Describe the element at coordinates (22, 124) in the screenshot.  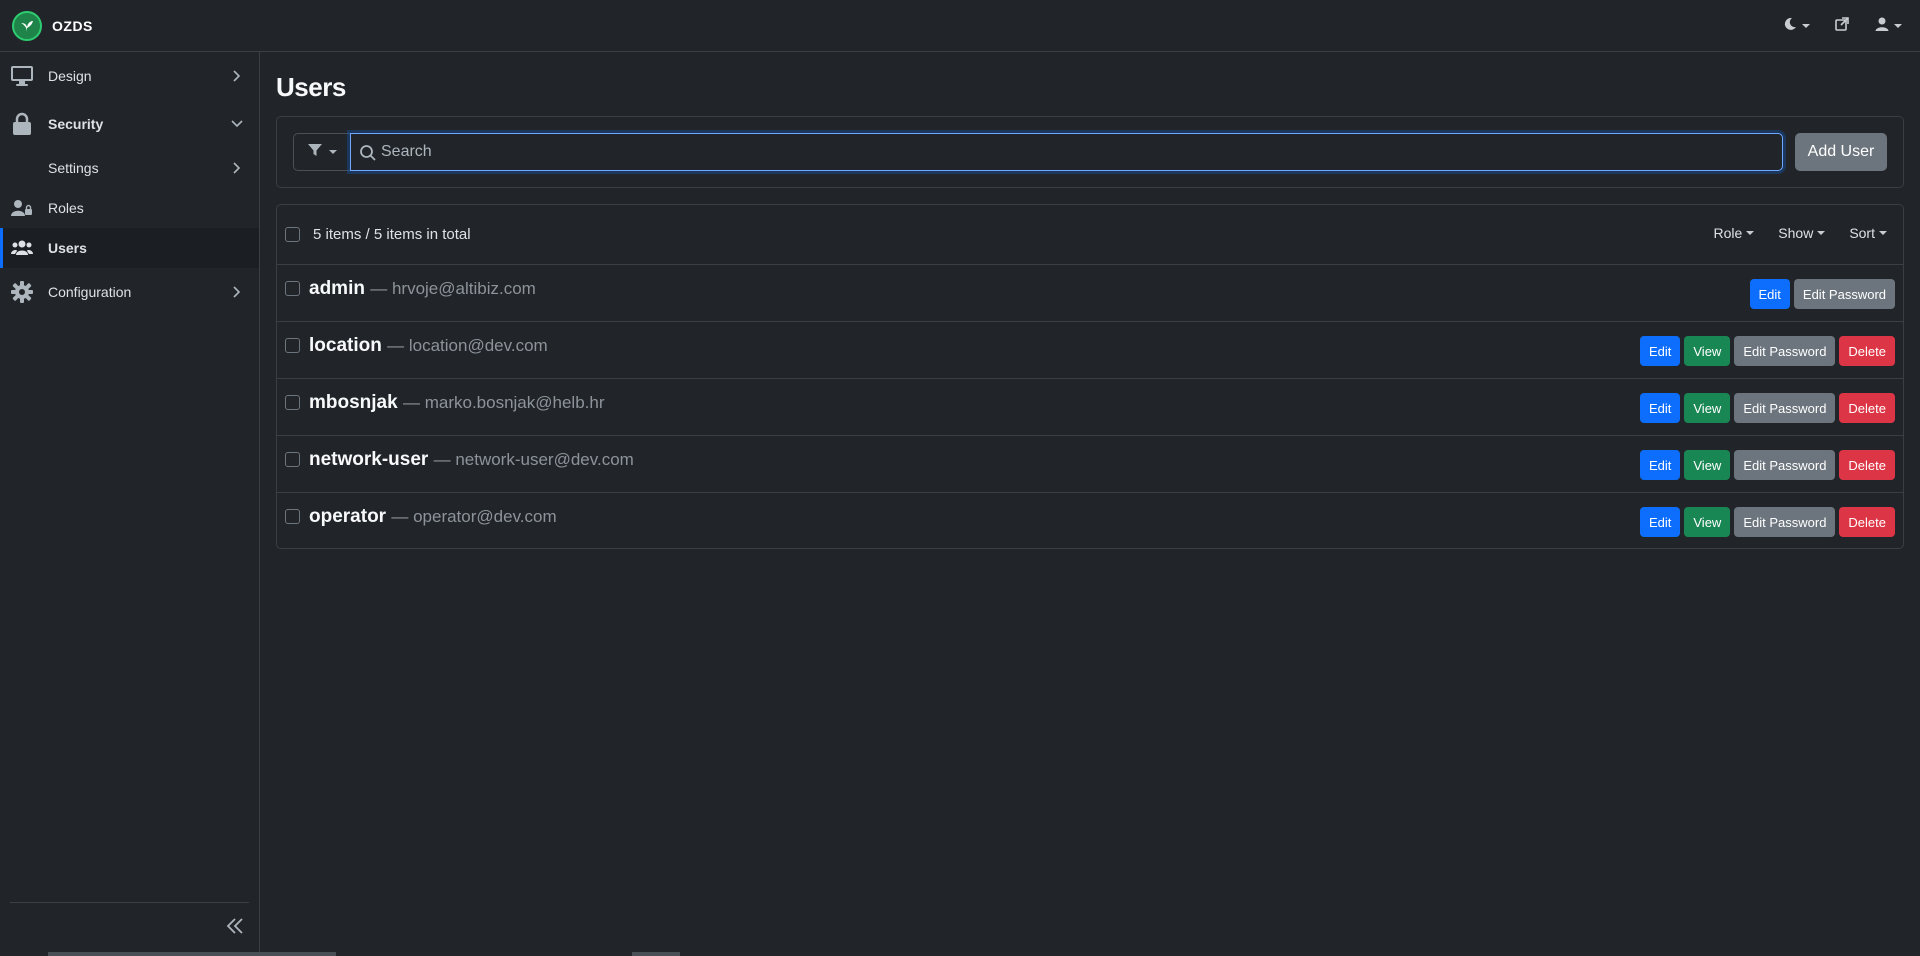
I see `lock-icon` at that location.